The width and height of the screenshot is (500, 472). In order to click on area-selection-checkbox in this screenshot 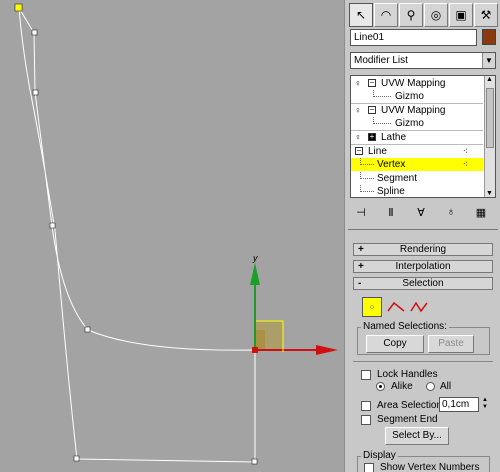, I will do `click(366, 406)`.